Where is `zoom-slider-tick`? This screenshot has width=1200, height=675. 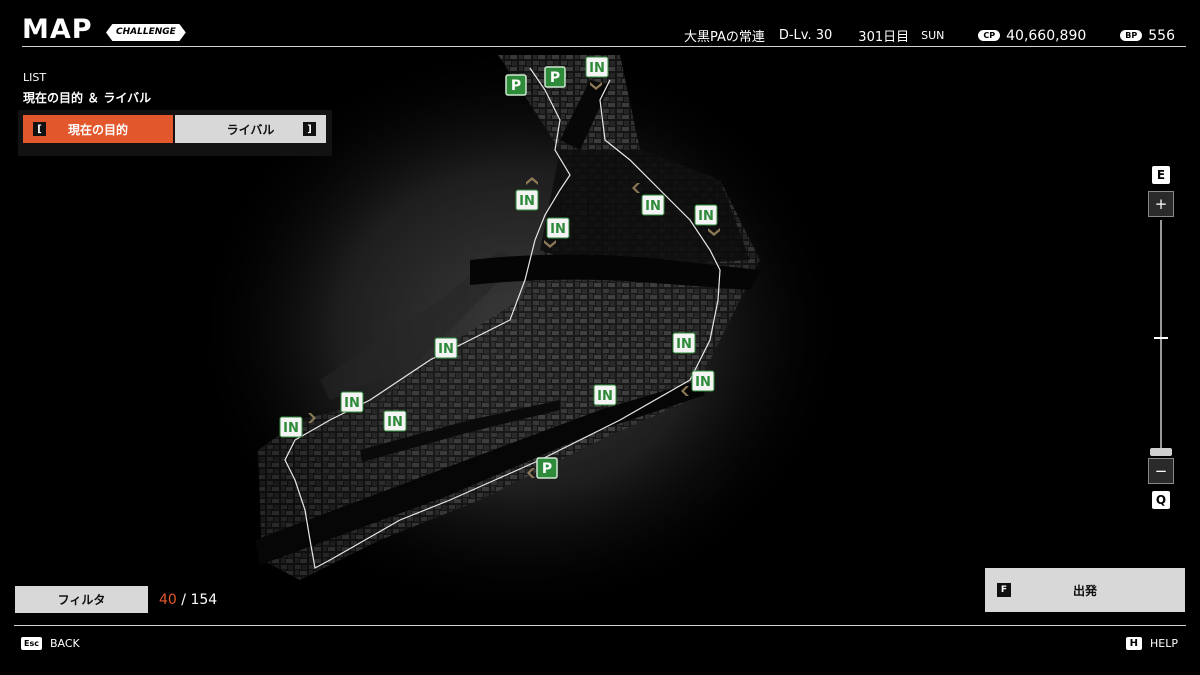 zoom-slider-tick is located at coordinates (1161, 338).